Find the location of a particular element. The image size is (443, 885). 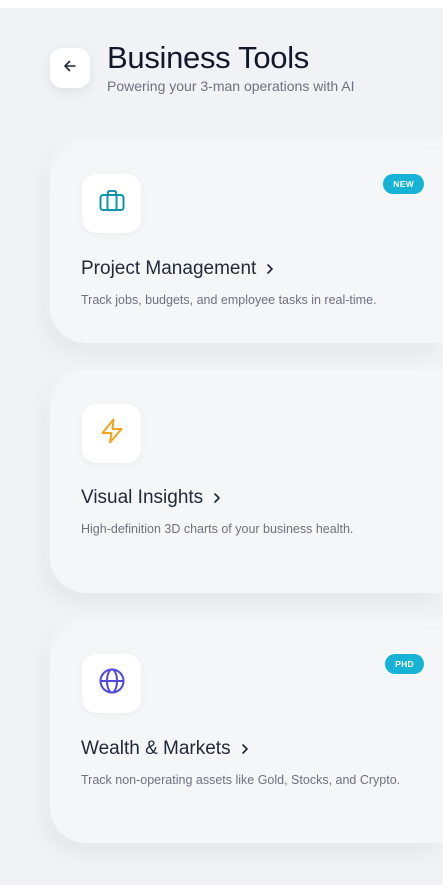

globe-icon is located at coordinates (112, 683).